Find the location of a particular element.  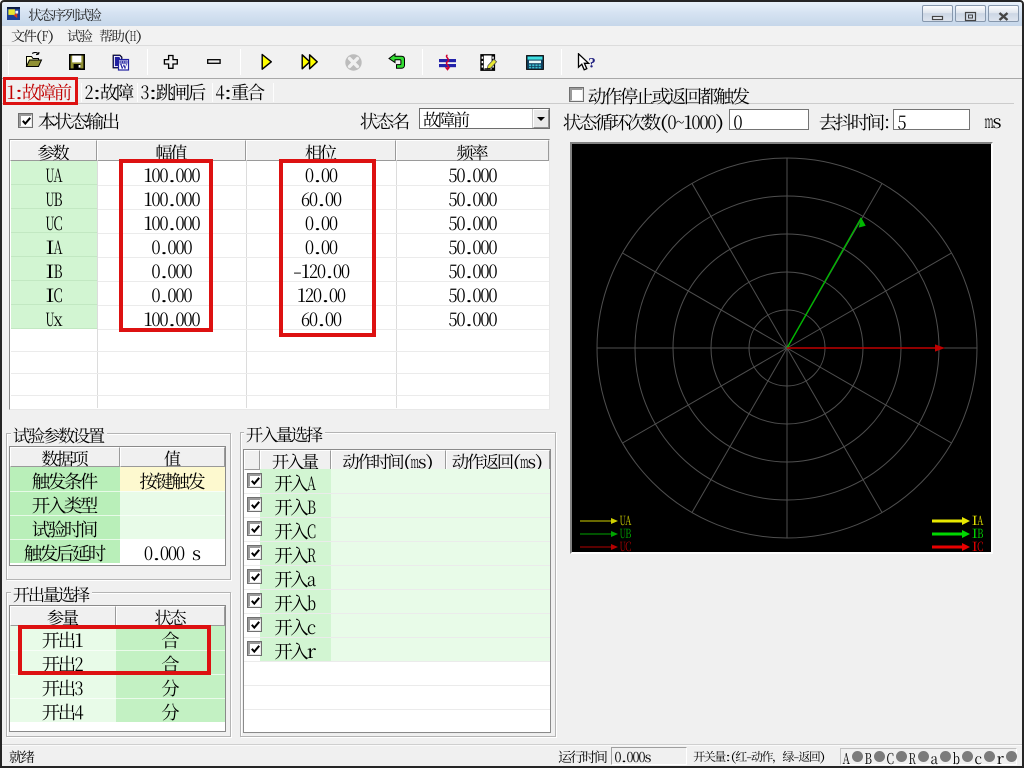

svg-text: UC is located at coordinates (625, 545).